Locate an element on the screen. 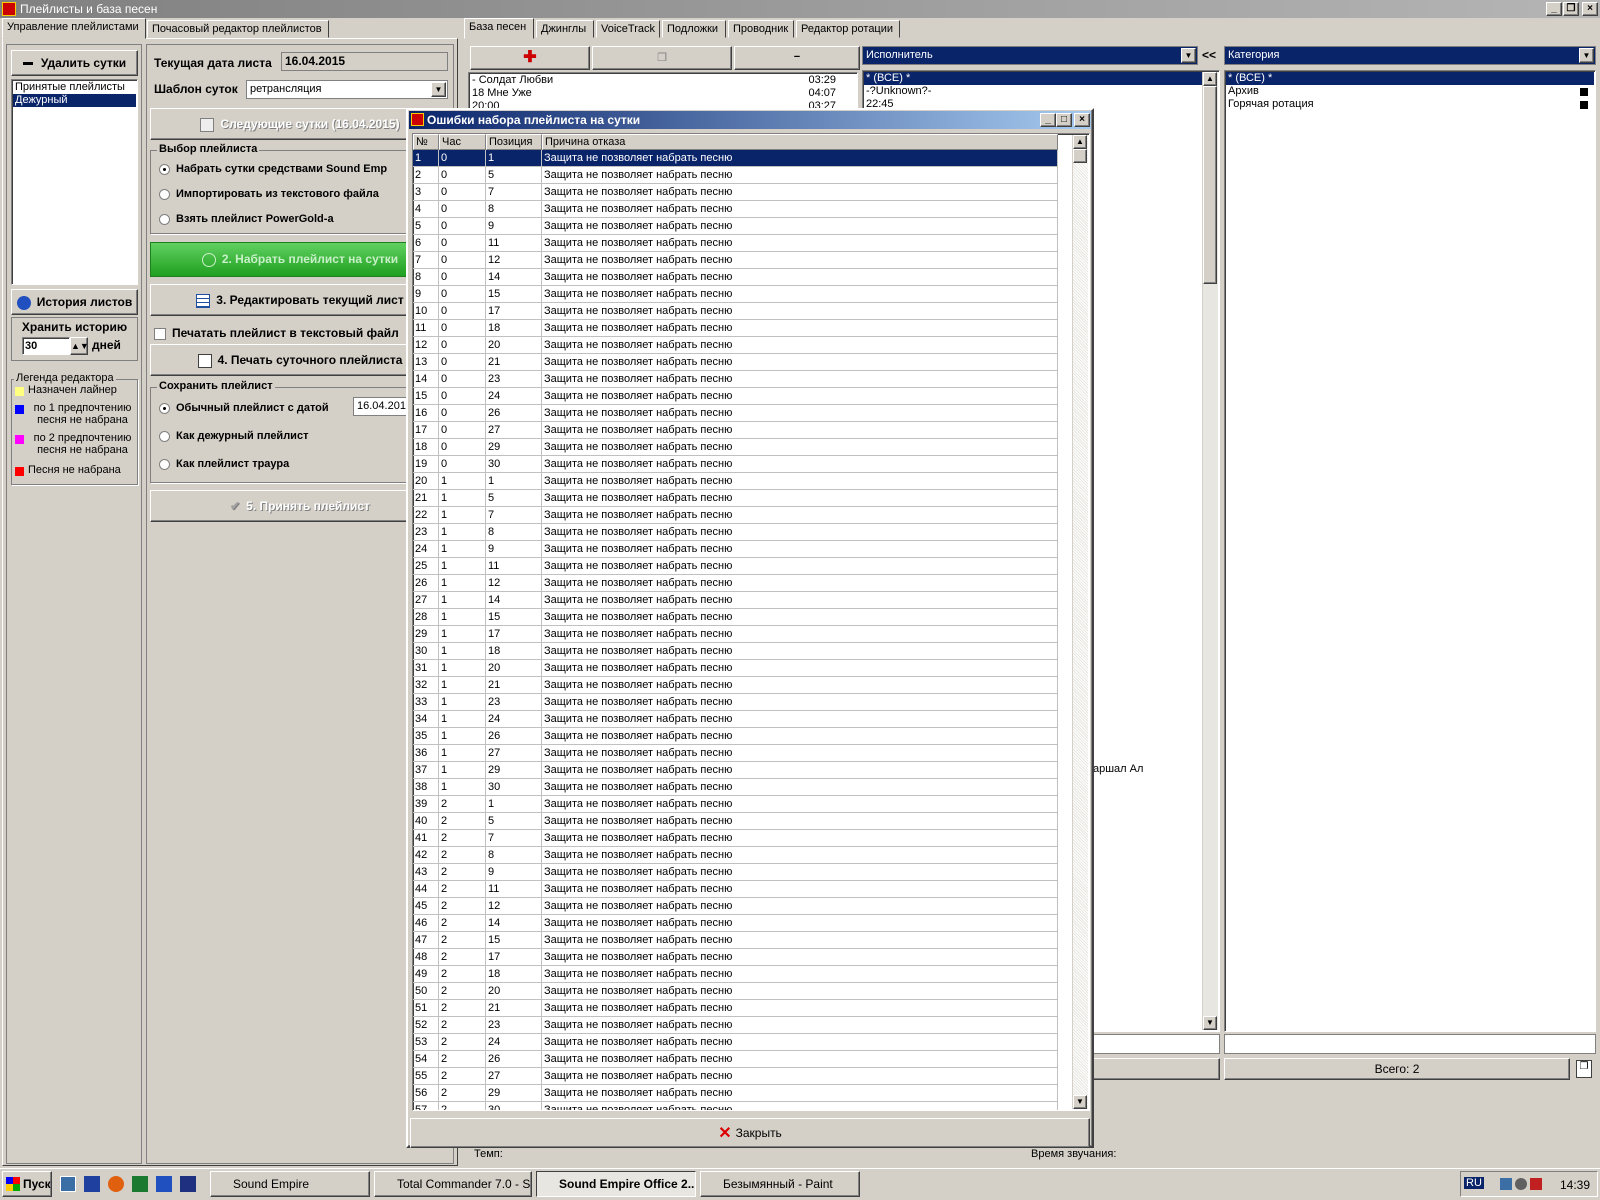 This screenshot has width=1600, height=1200. tab-hourly-editor: Почасовый редактор плейлистов is located at coordinates (238, 29).